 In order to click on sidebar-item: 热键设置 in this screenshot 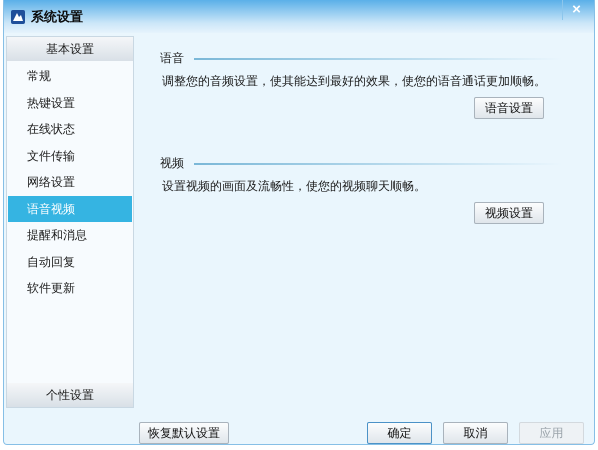, I will do `click(70, 103)`.